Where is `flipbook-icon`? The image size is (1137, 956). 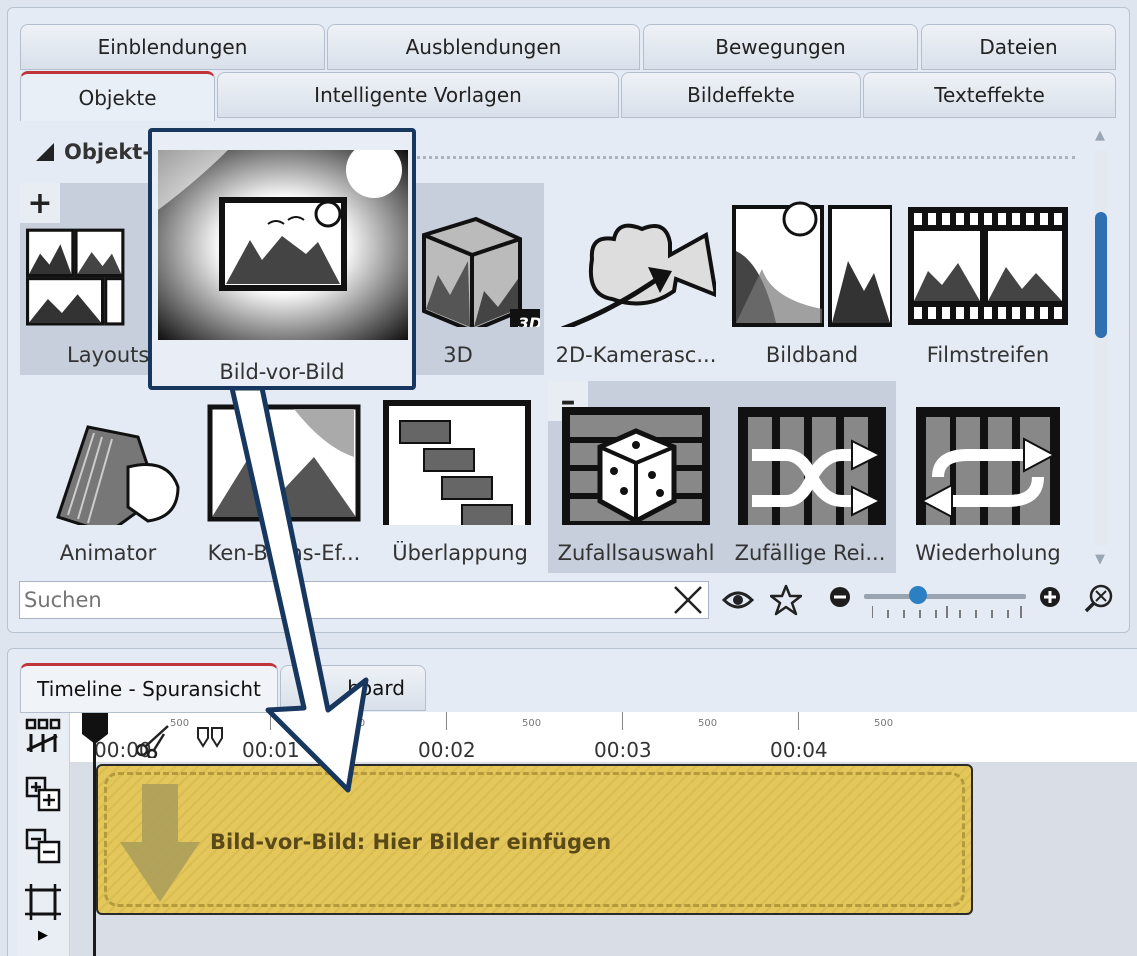
flipbook-icon is located at coordinates (118, 475).